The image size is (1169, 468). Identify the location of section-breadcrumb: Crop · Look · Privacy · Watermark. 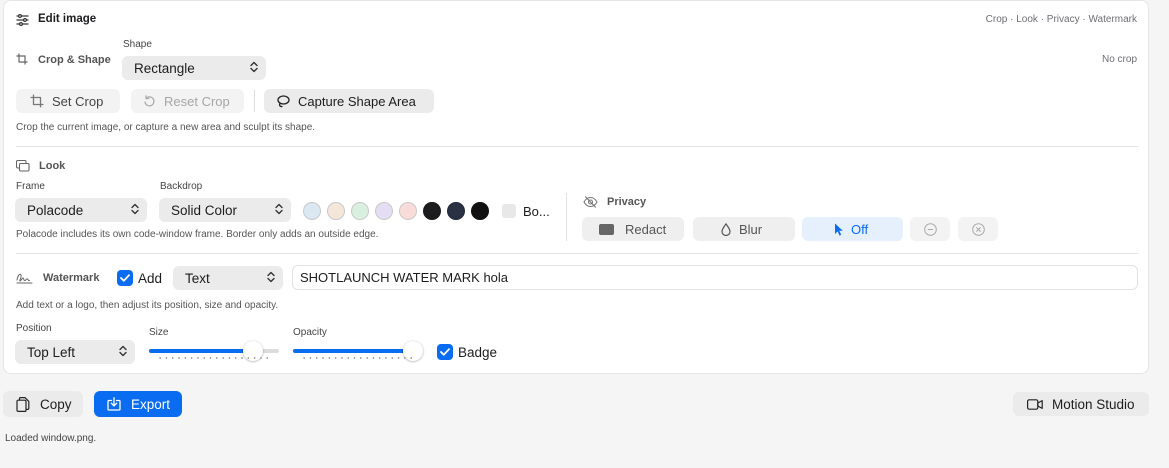
(1061, 19).